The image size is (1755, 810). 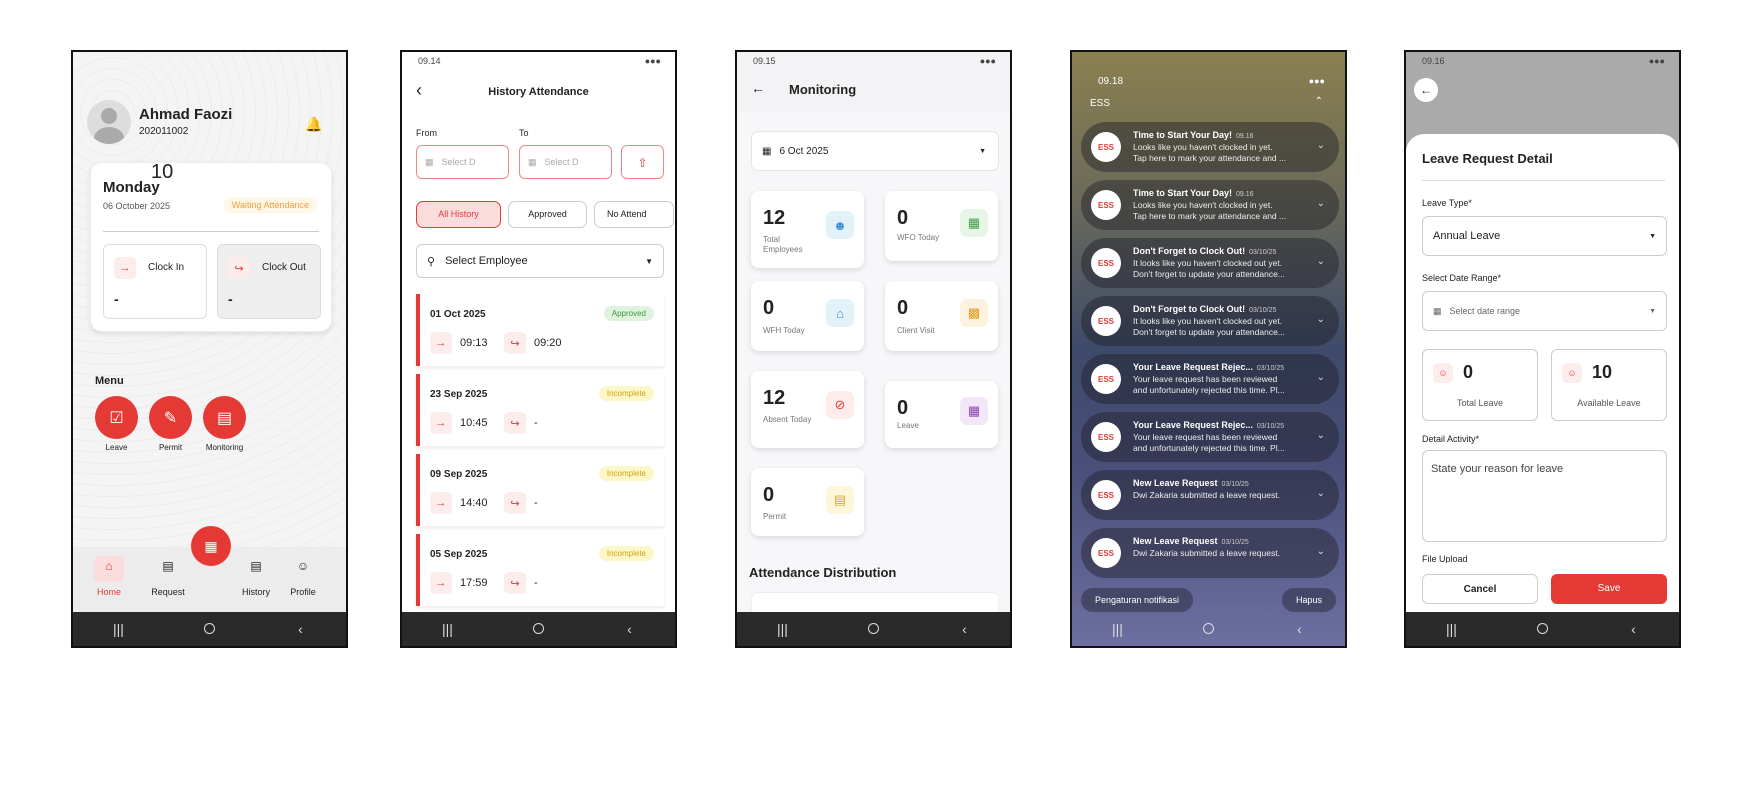 I want to click on history-card: 01 Oct 2025 Approved → 09:13 ↪ 09:20, so click(x=540, y=330).